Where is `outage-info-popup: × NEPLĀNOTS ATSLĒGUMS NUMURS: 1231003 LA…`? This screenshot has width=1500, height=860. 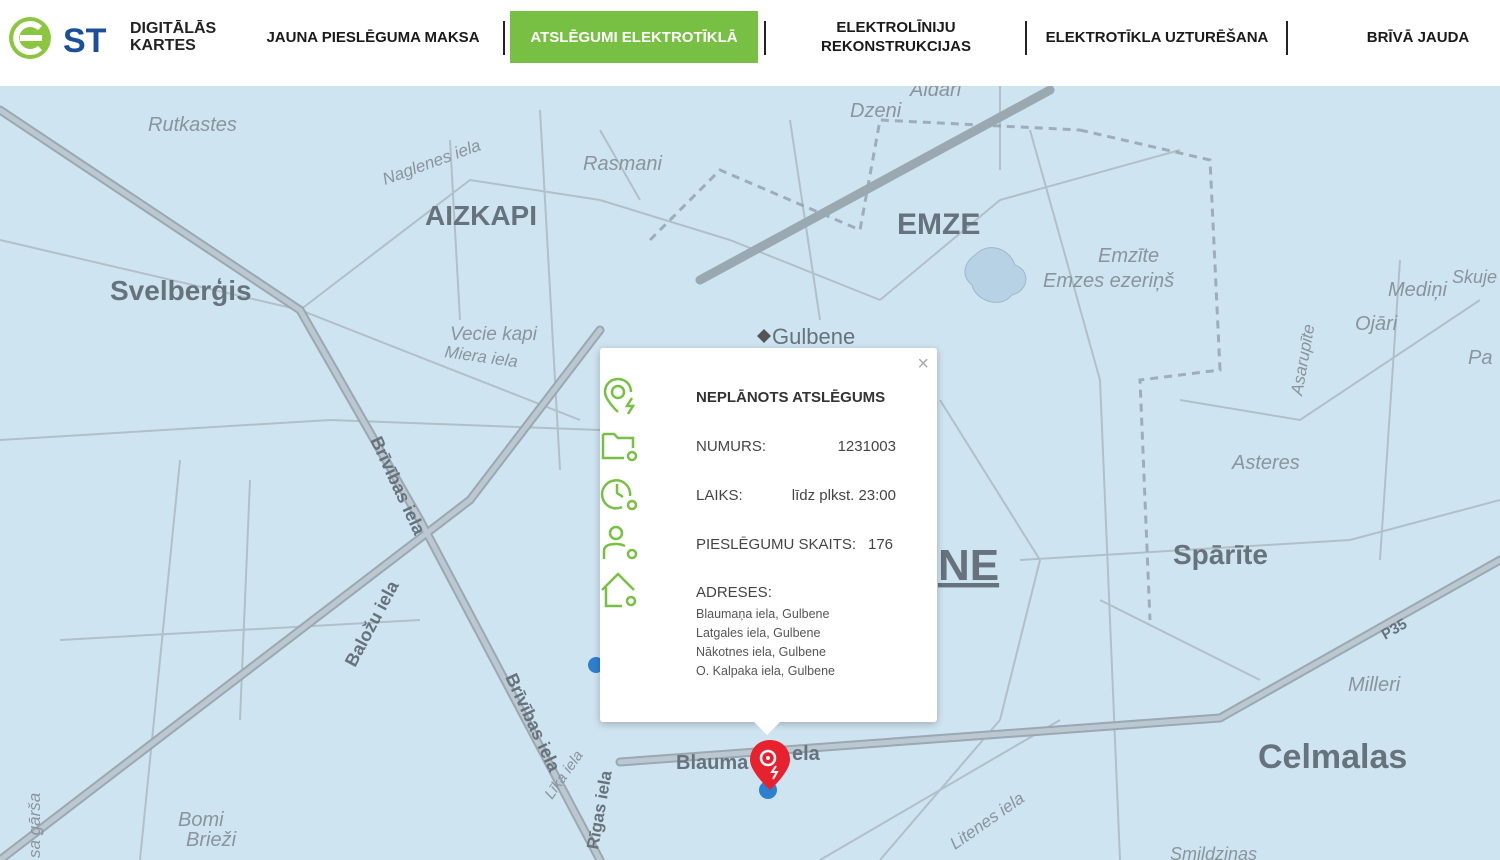
outage-info-popup: × NEPLĀNOTS ATSLĒGUMS NUMURS: 1231003 LA… is located at coordinates (768, 541).